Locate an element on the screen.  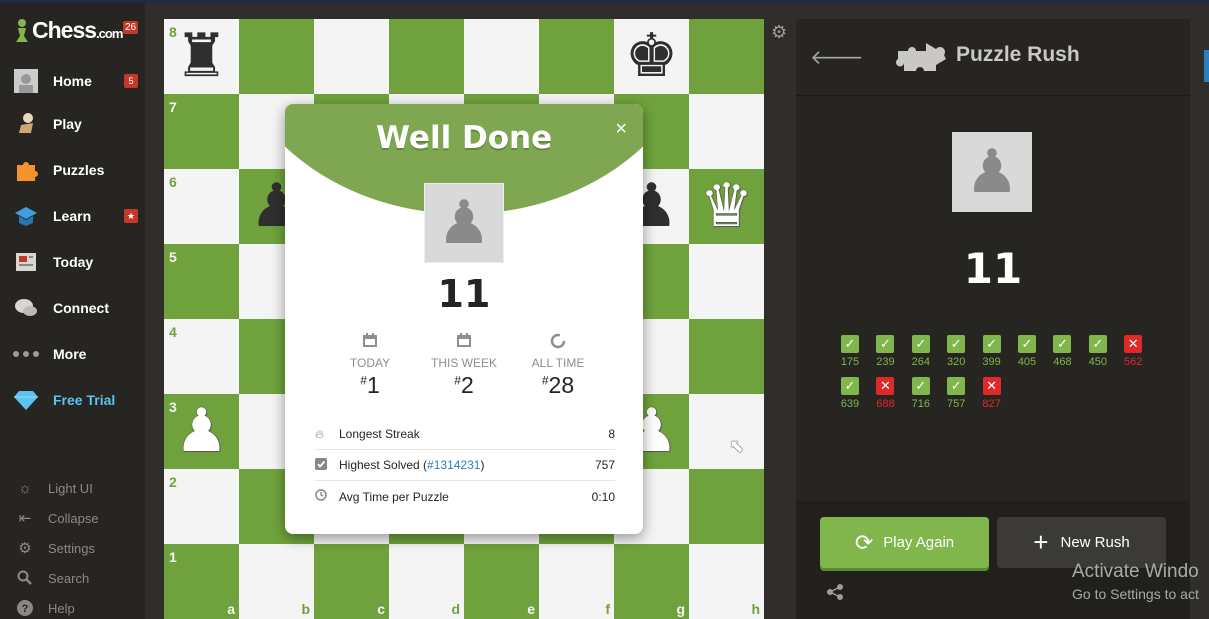
play-again-label: Play Again is located at coordinates (919, 542).